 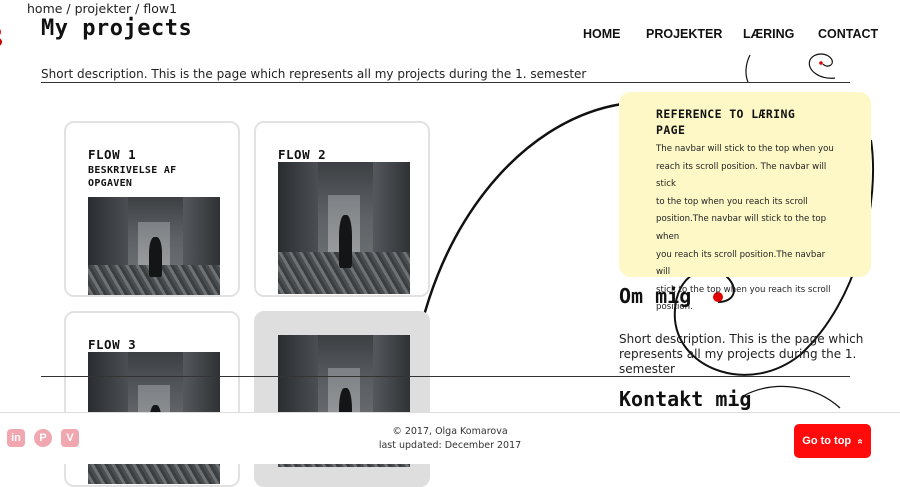 I want to click on last-updated-text: last updated: December 2017, so click(x=450, y=445).